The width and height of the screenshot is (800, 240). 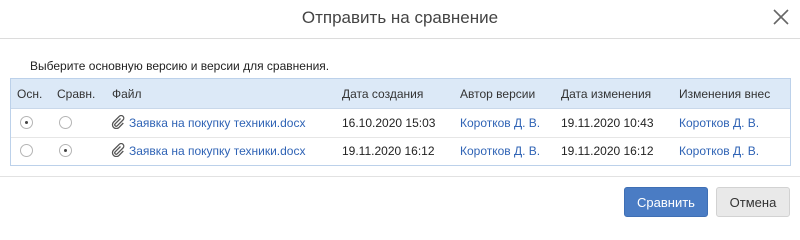 I want to click on dialog-title: Отправить на сравнение, so click(x=400, y=17).